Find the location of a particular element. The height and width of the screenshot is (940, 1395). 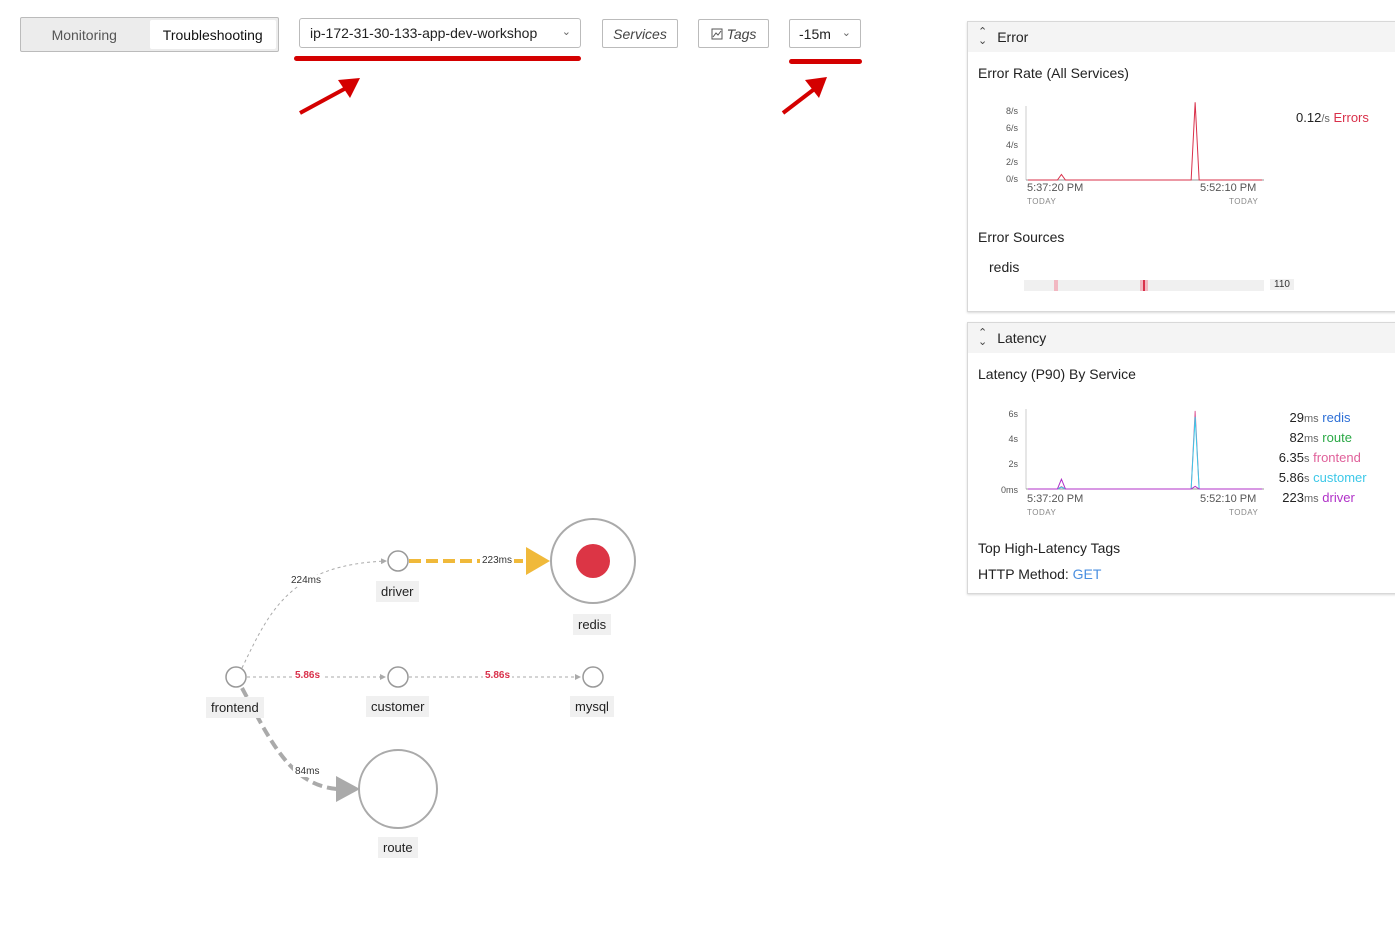

y-tick: 0ms is located at coordinates (1009, 490).